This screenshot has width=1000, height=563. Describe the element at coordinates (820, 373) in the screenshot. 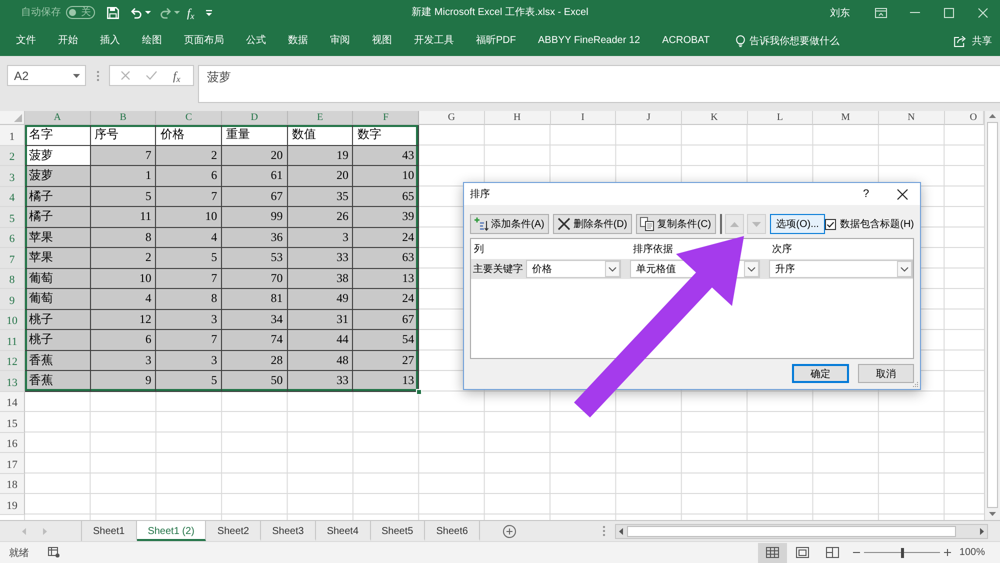

I see `ok-button: 确定` at that location.